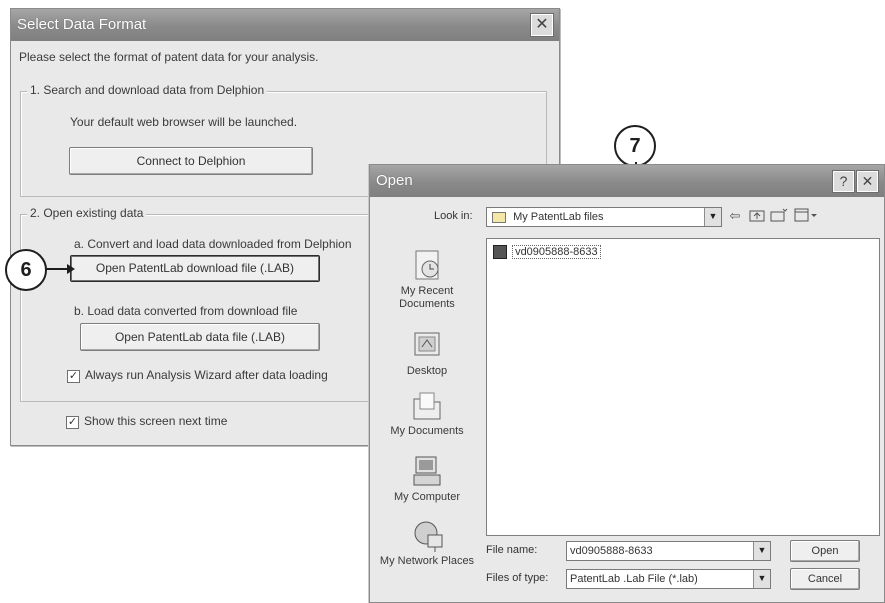 The height and width of the screenshot is (603, 885). I want to click on files-of-type-label: Files of type:, so click(517, 578).